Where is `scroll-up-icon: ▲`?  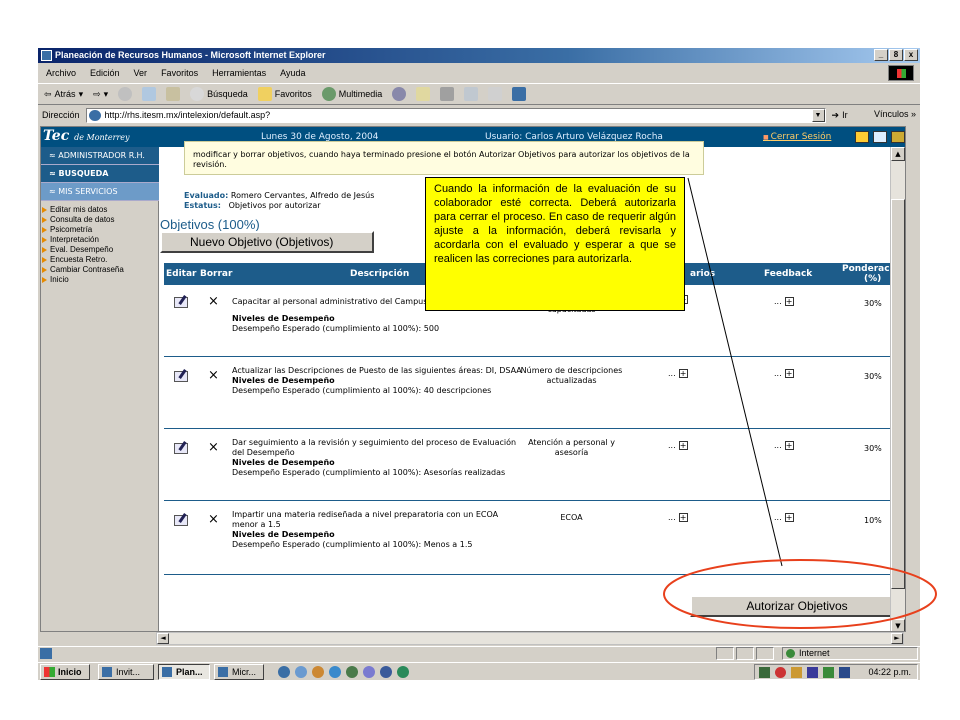
scroll-up-icon: ▲ is located at coordinates (898, 154).